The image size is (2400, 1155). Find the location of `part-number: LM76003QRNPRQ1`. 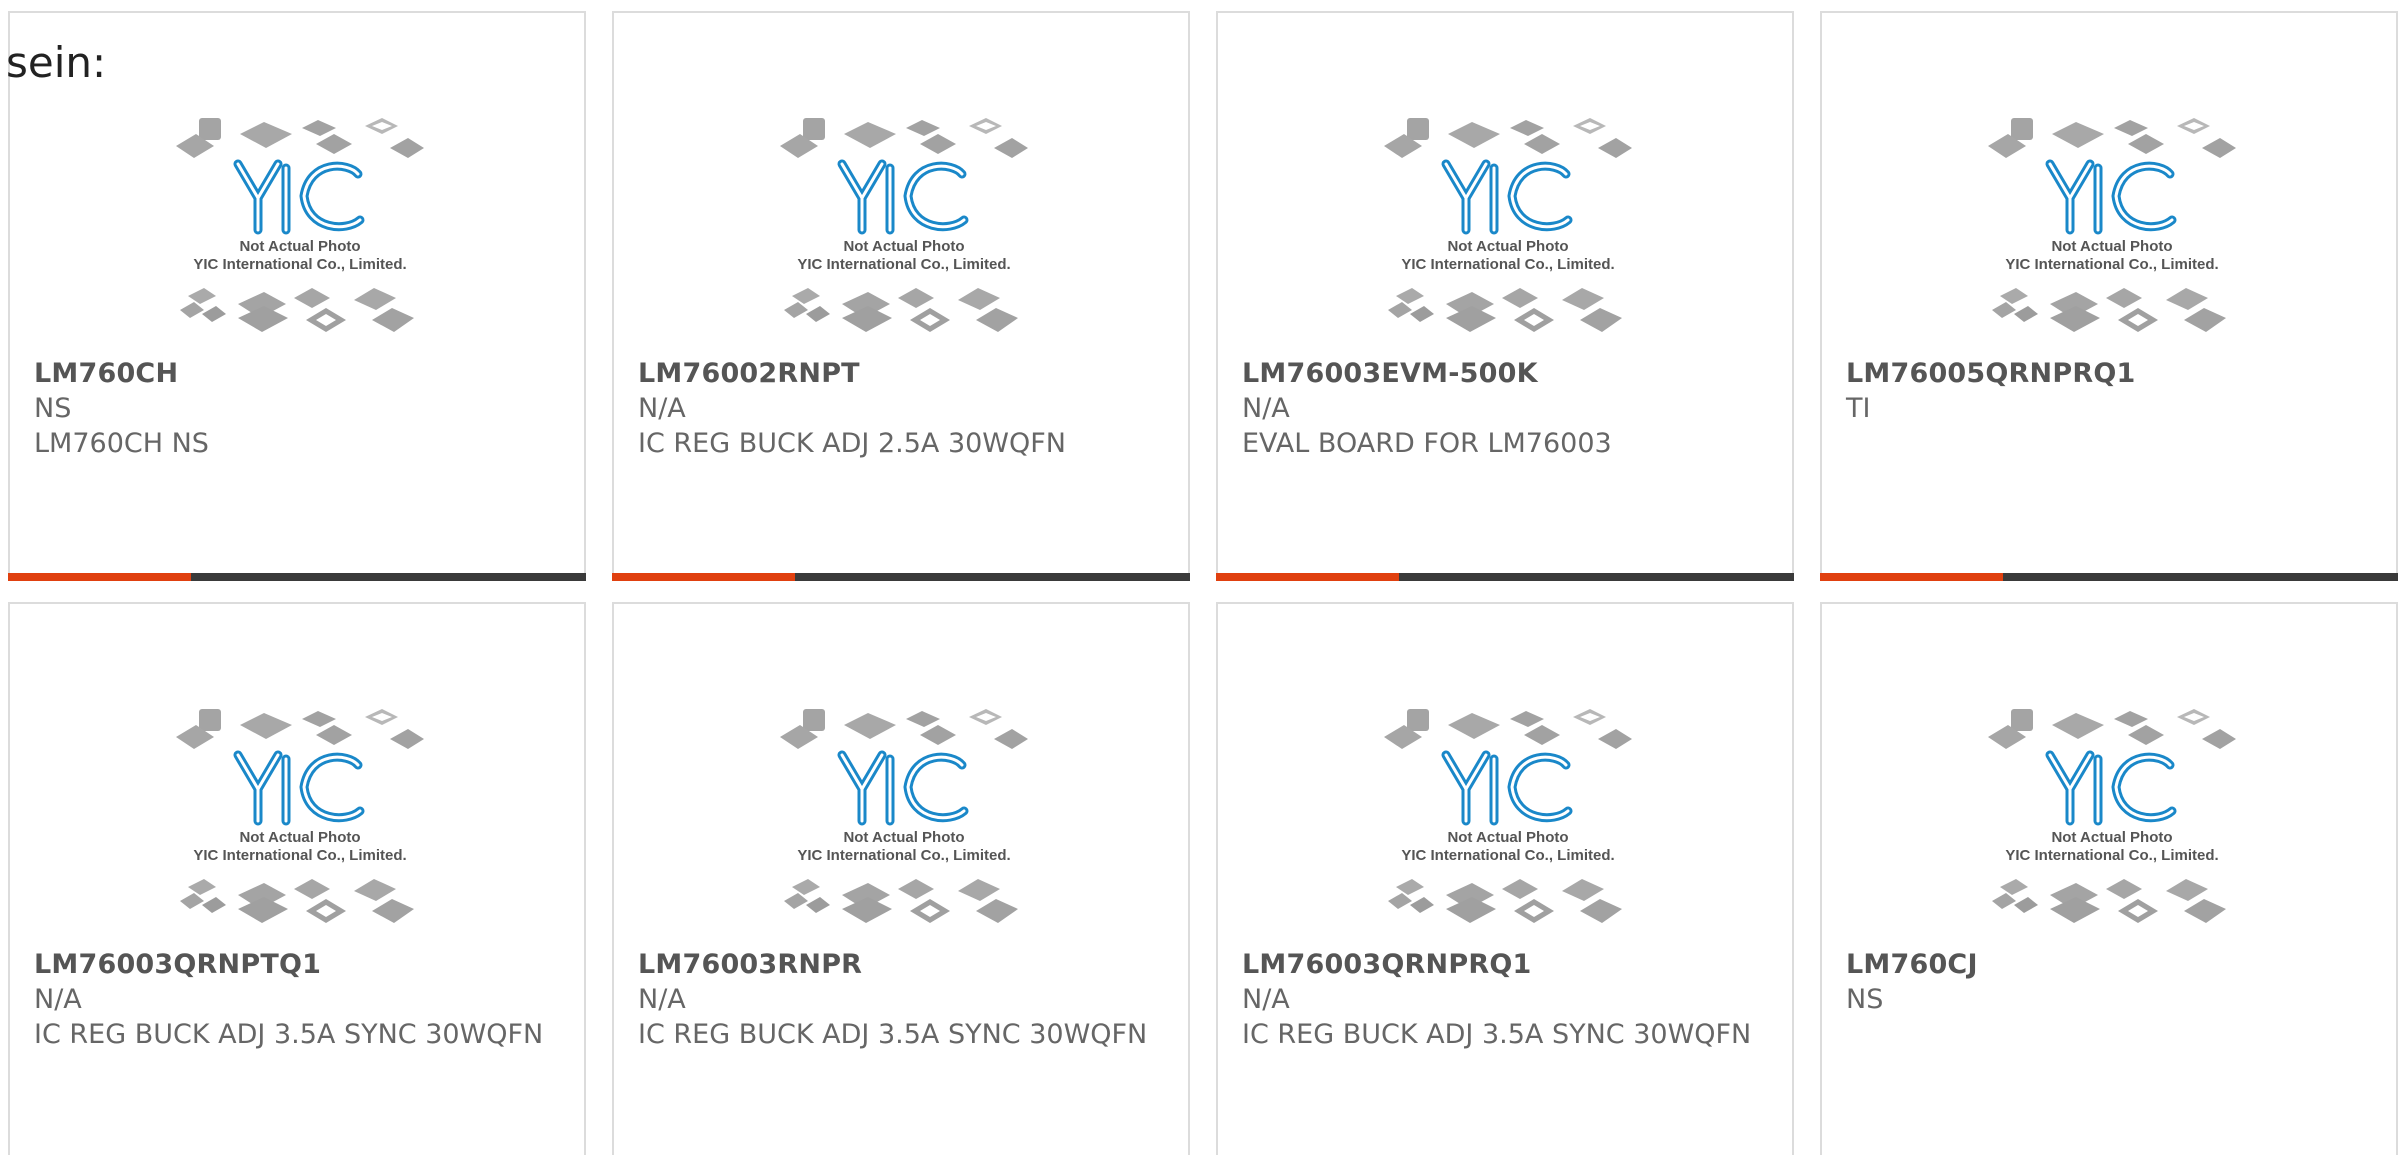

part-number: LM76003QRNPRQ1 is located at coordinates (1386, 964).